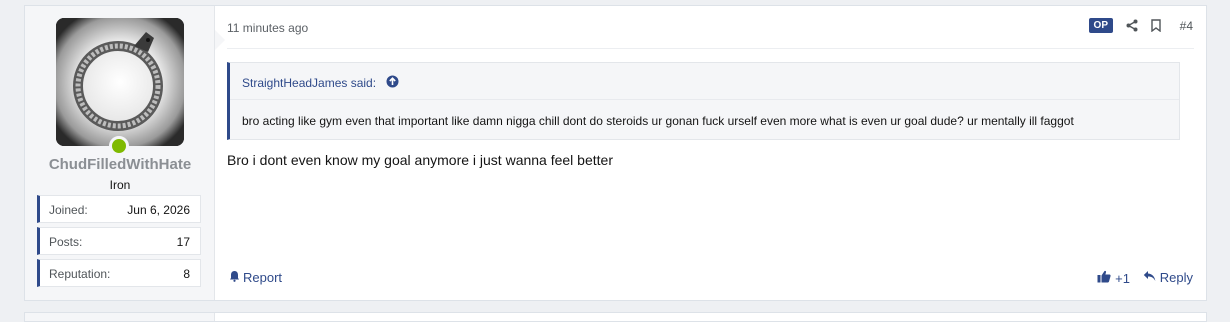  Describe the element at coordinates (1186, 26) in the screenshot. I see `post-number: #4` at that location.